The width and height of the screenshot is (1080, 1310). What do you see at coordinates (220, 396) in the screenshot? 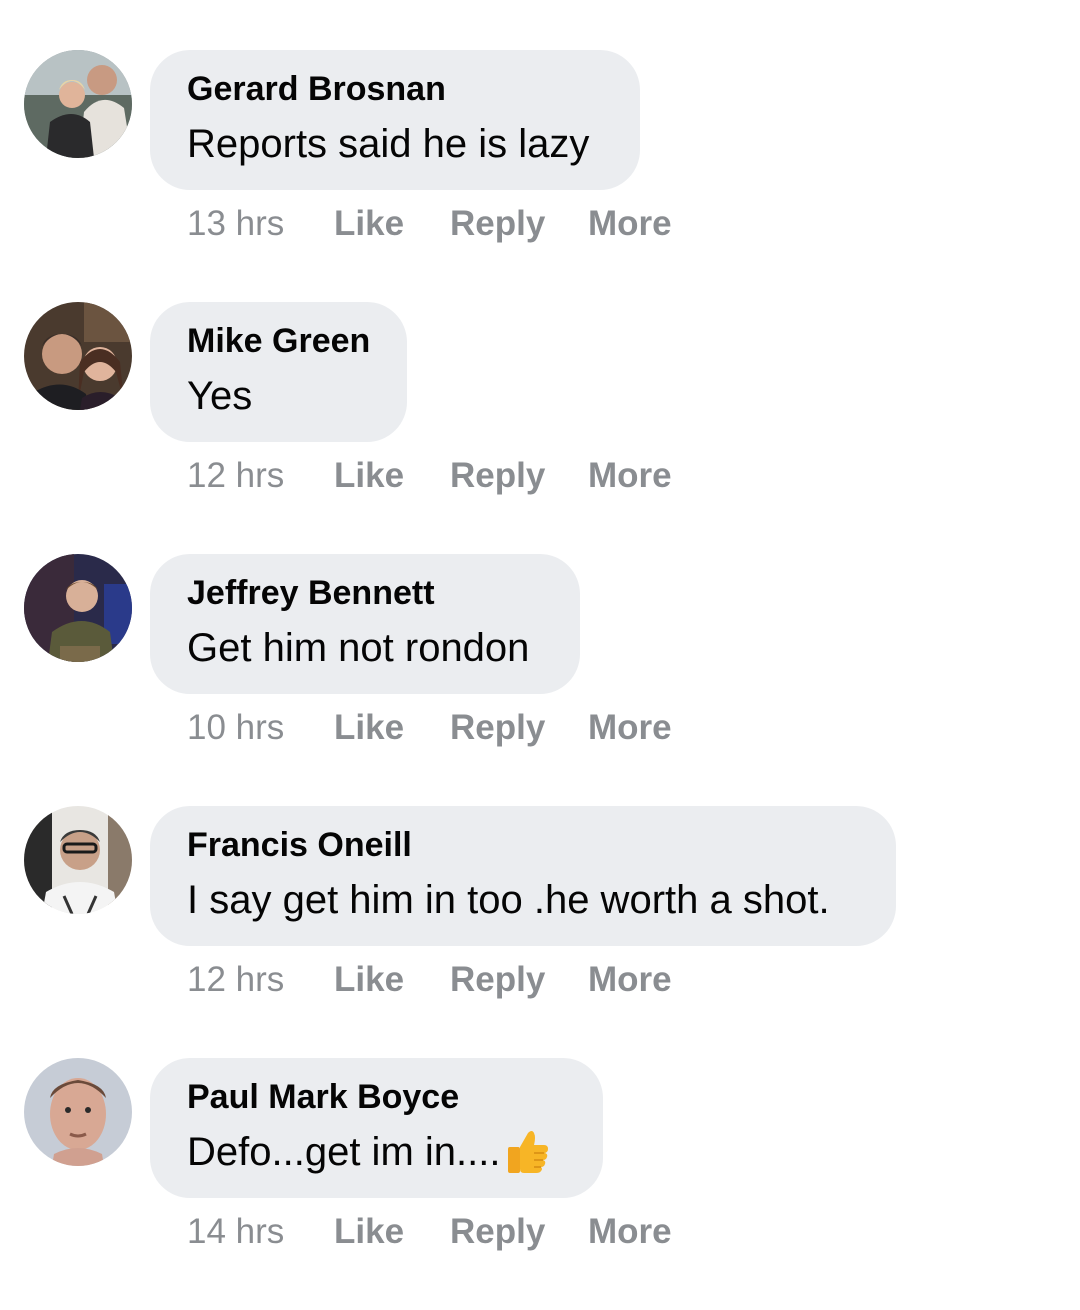
I see `comment-text-content: Yes` at bounding box center [220, 396].